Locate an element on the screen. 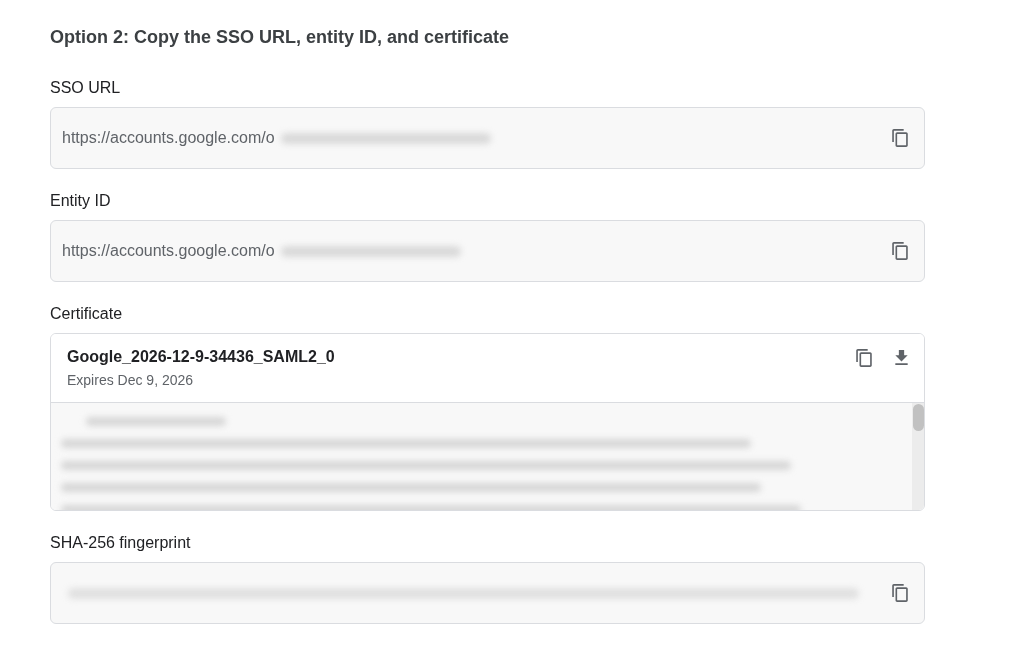 The height and width of the screenshot is (657, 1031). certificate-name: Google_2026-12-9-34436_SAML2_0 is located at coordinates (201, 357).